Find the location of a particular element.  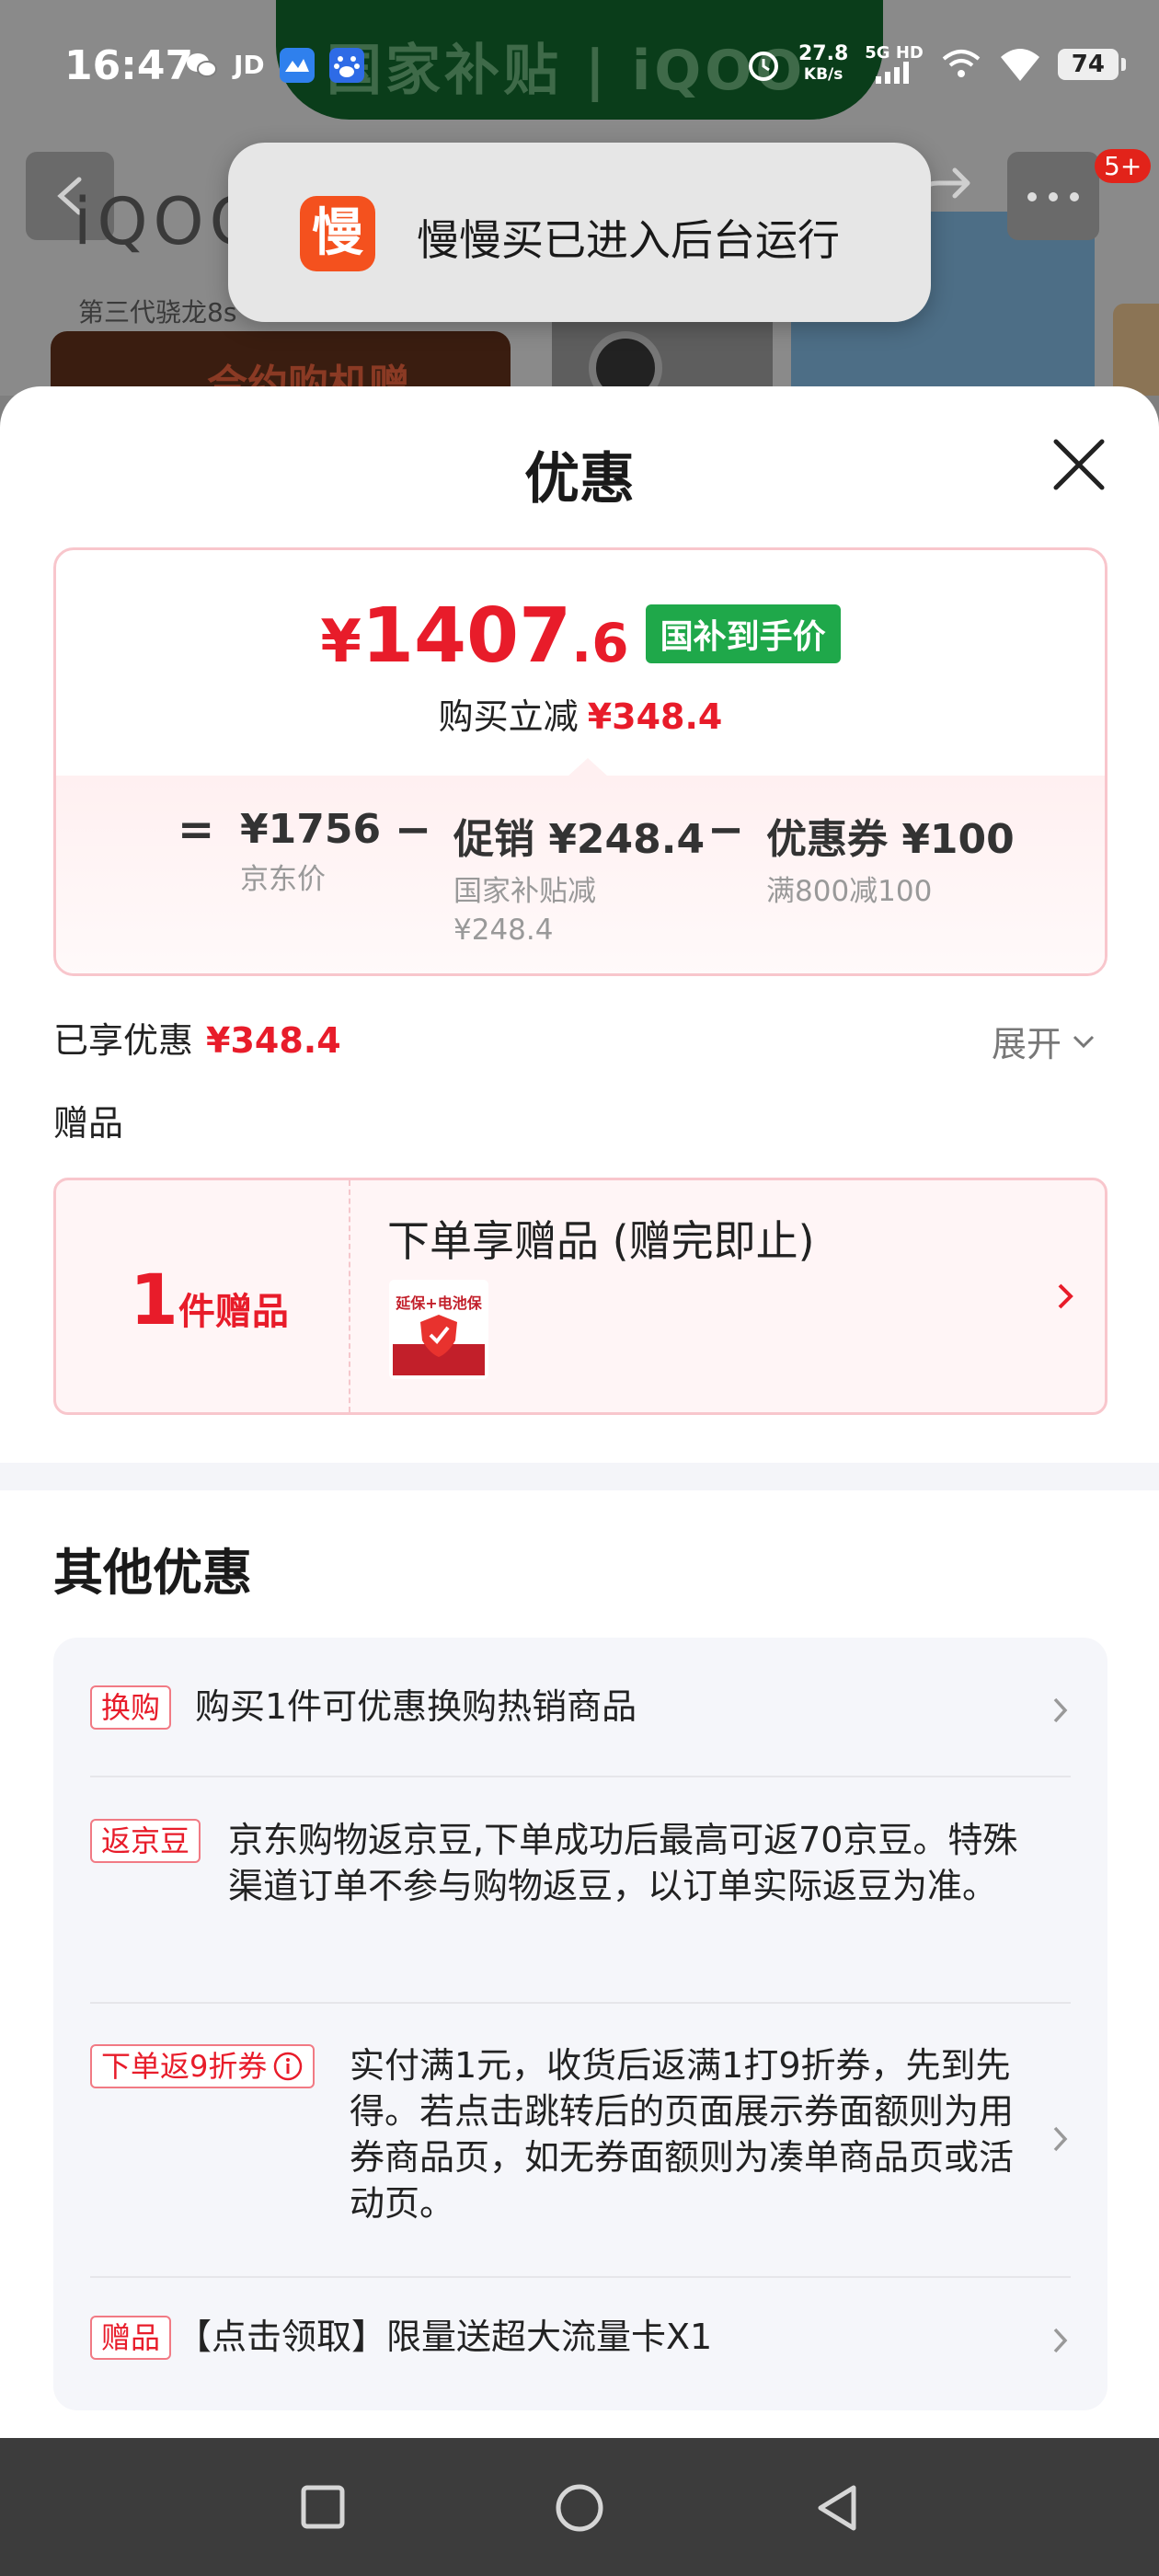

network-speed: 27.8 KB/s is located at coordinates (823, 63).